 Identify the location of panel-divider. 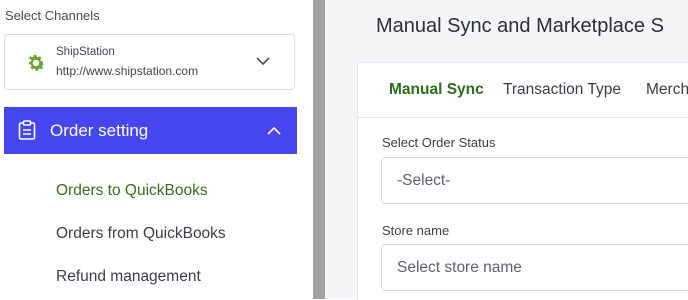
(319, 149).